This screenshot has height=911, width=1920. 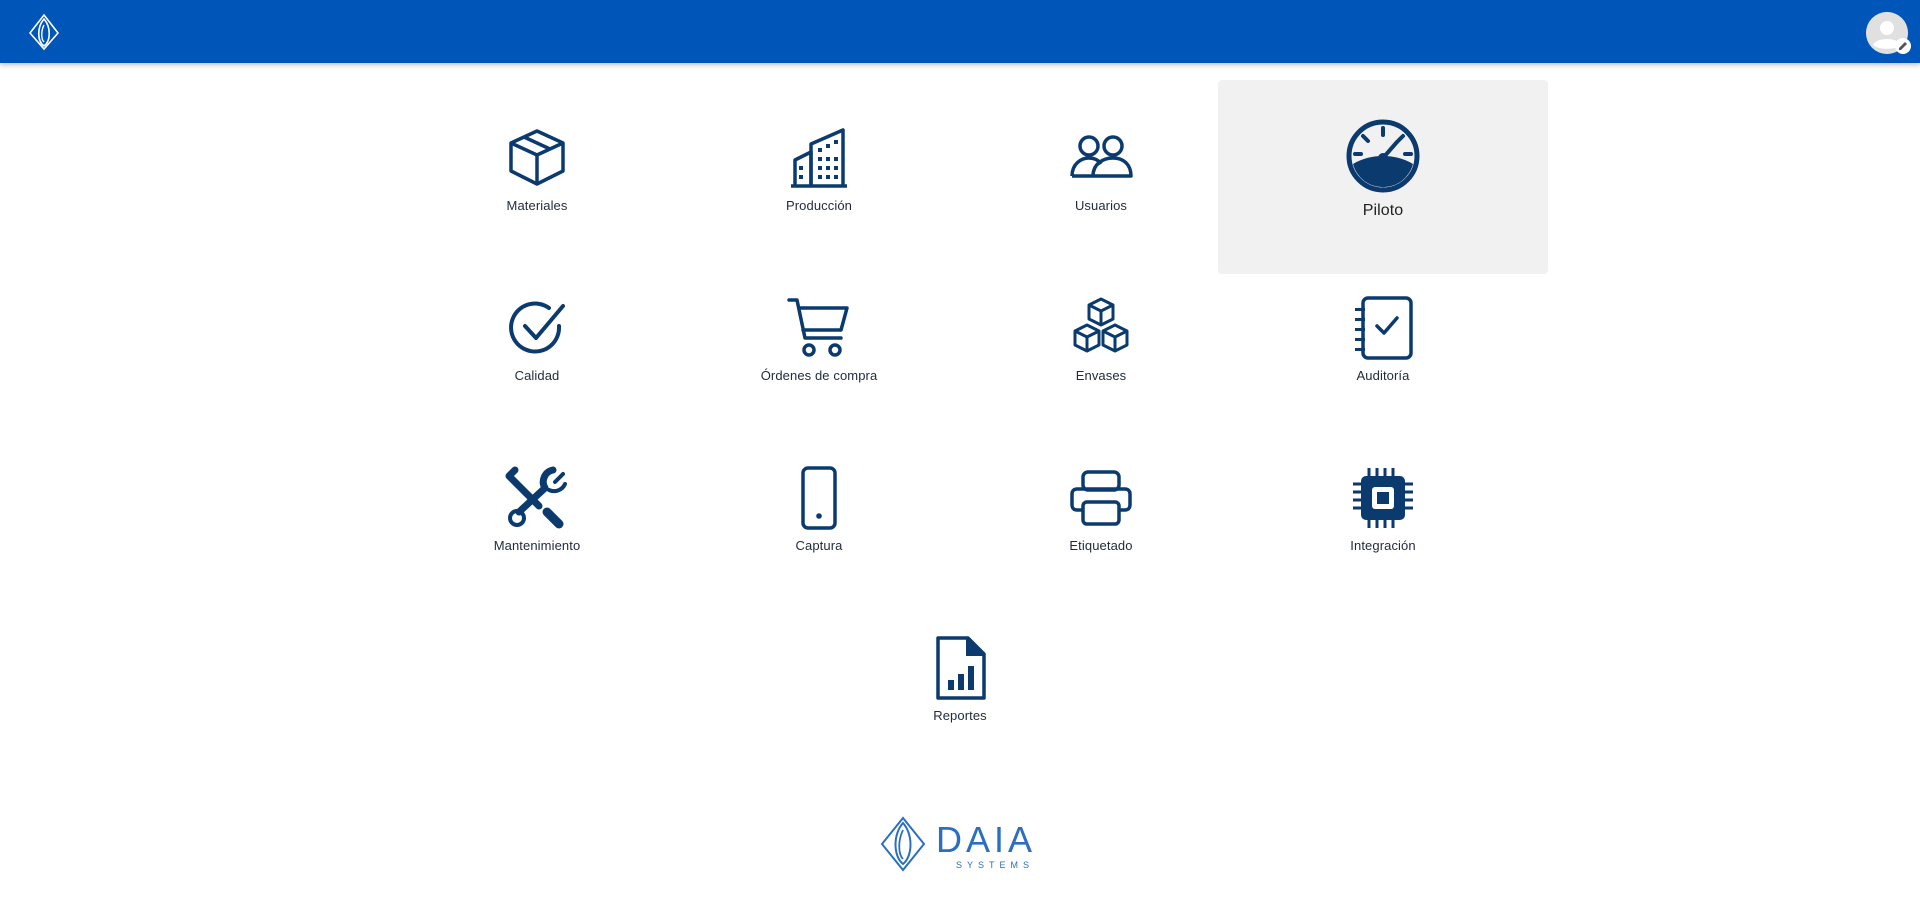 What do you see at coordinates (818, 327) in the screenshot?
I see `shopping-cart-icon` at bounding box center [818, 327].